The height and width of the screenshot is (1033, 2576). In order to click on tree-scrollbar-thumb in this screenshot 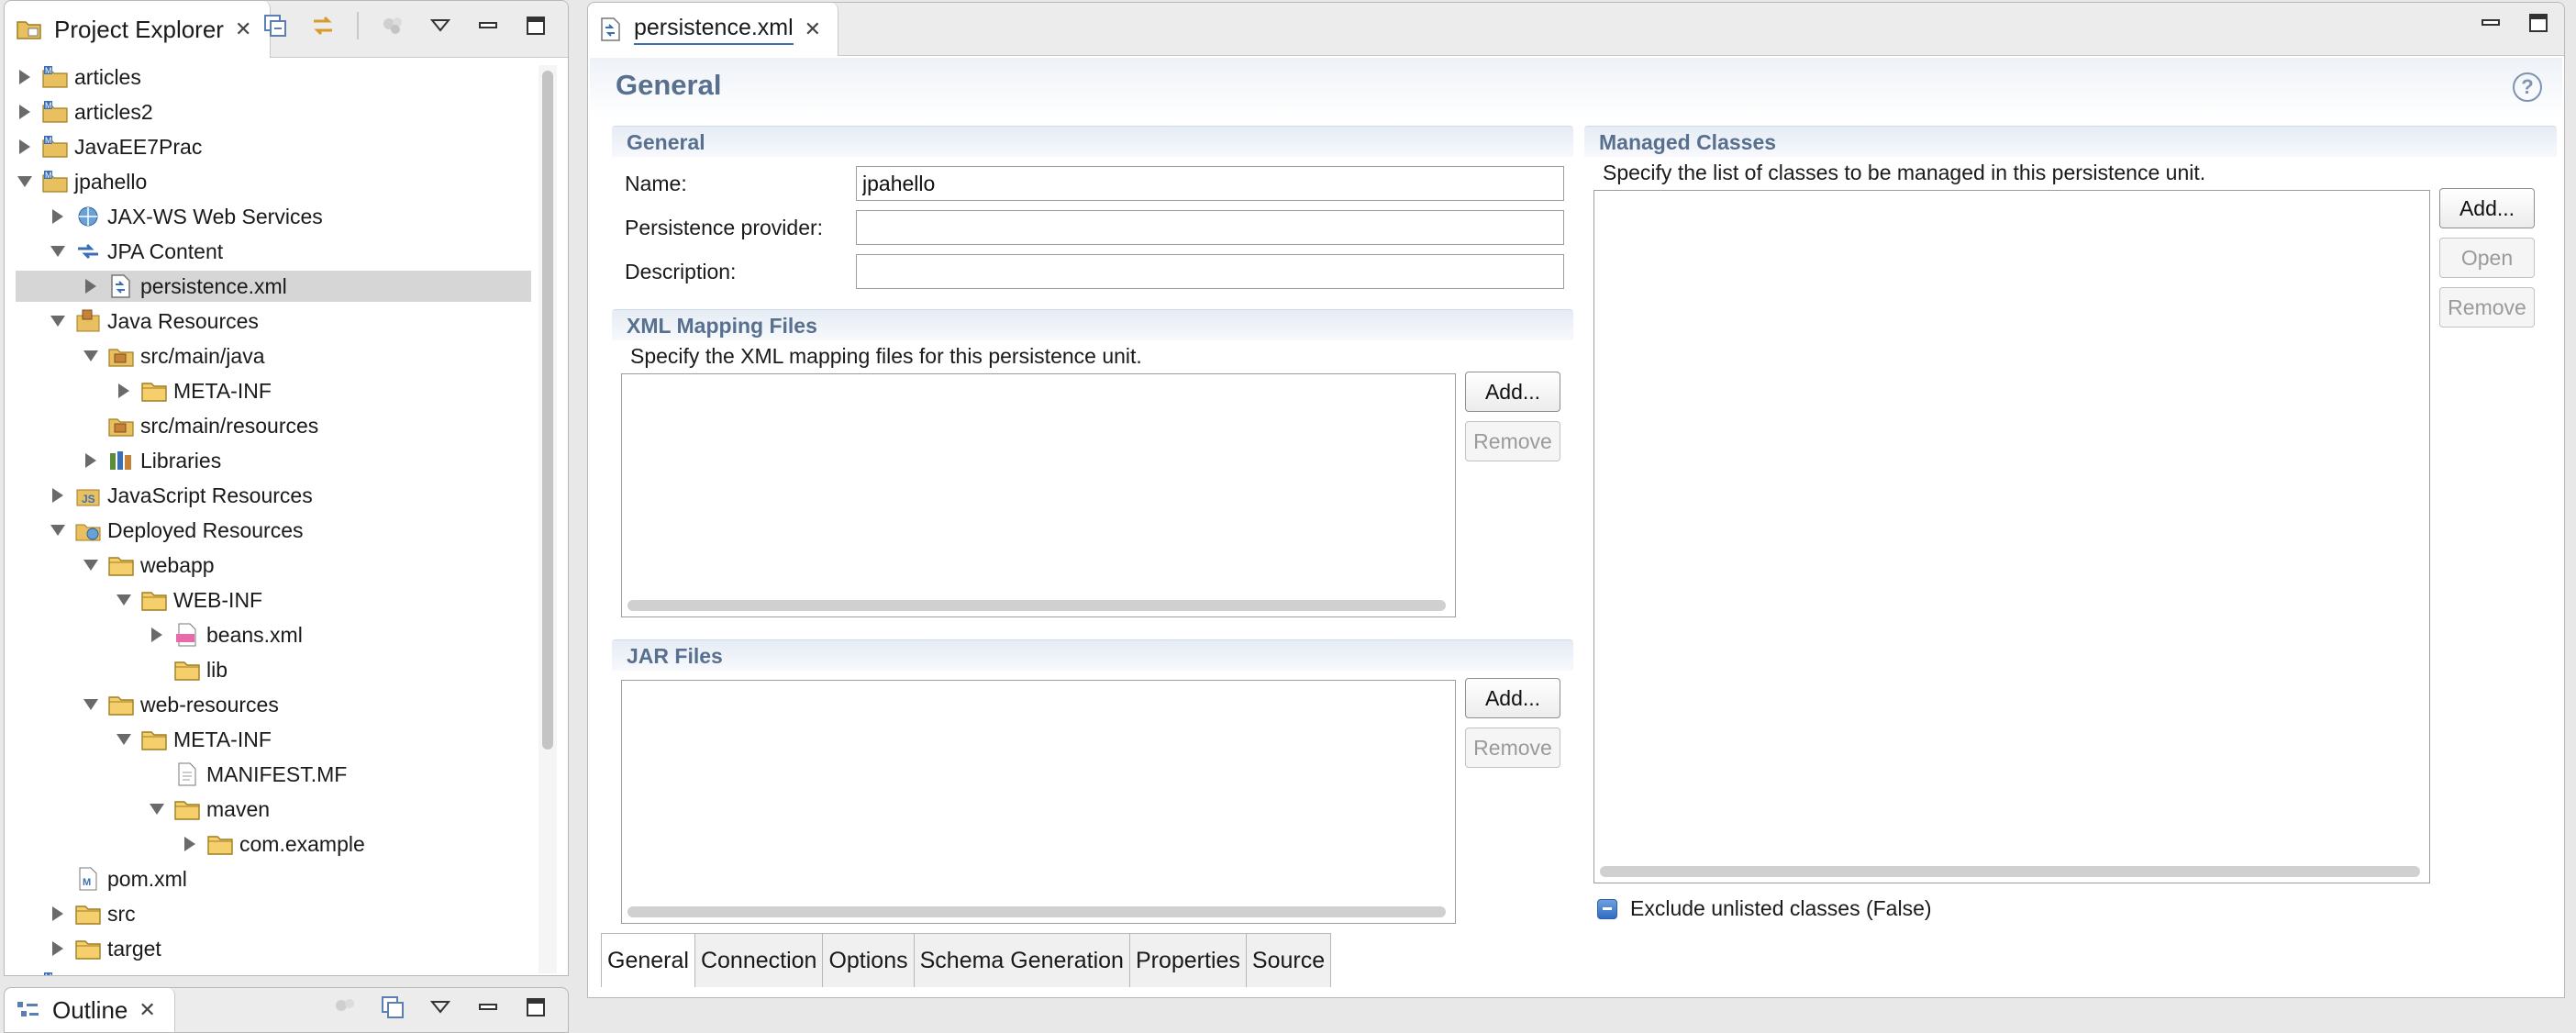, I will do `click(547, 411)`.